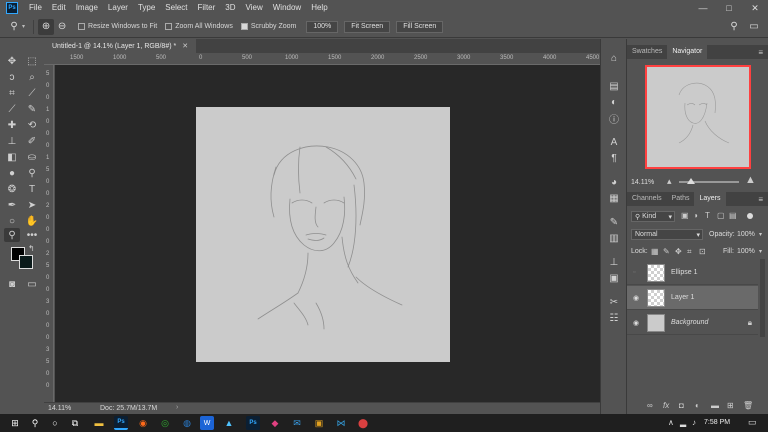  I want to click on new-layer-icon: ⊞, so click(730, 405).